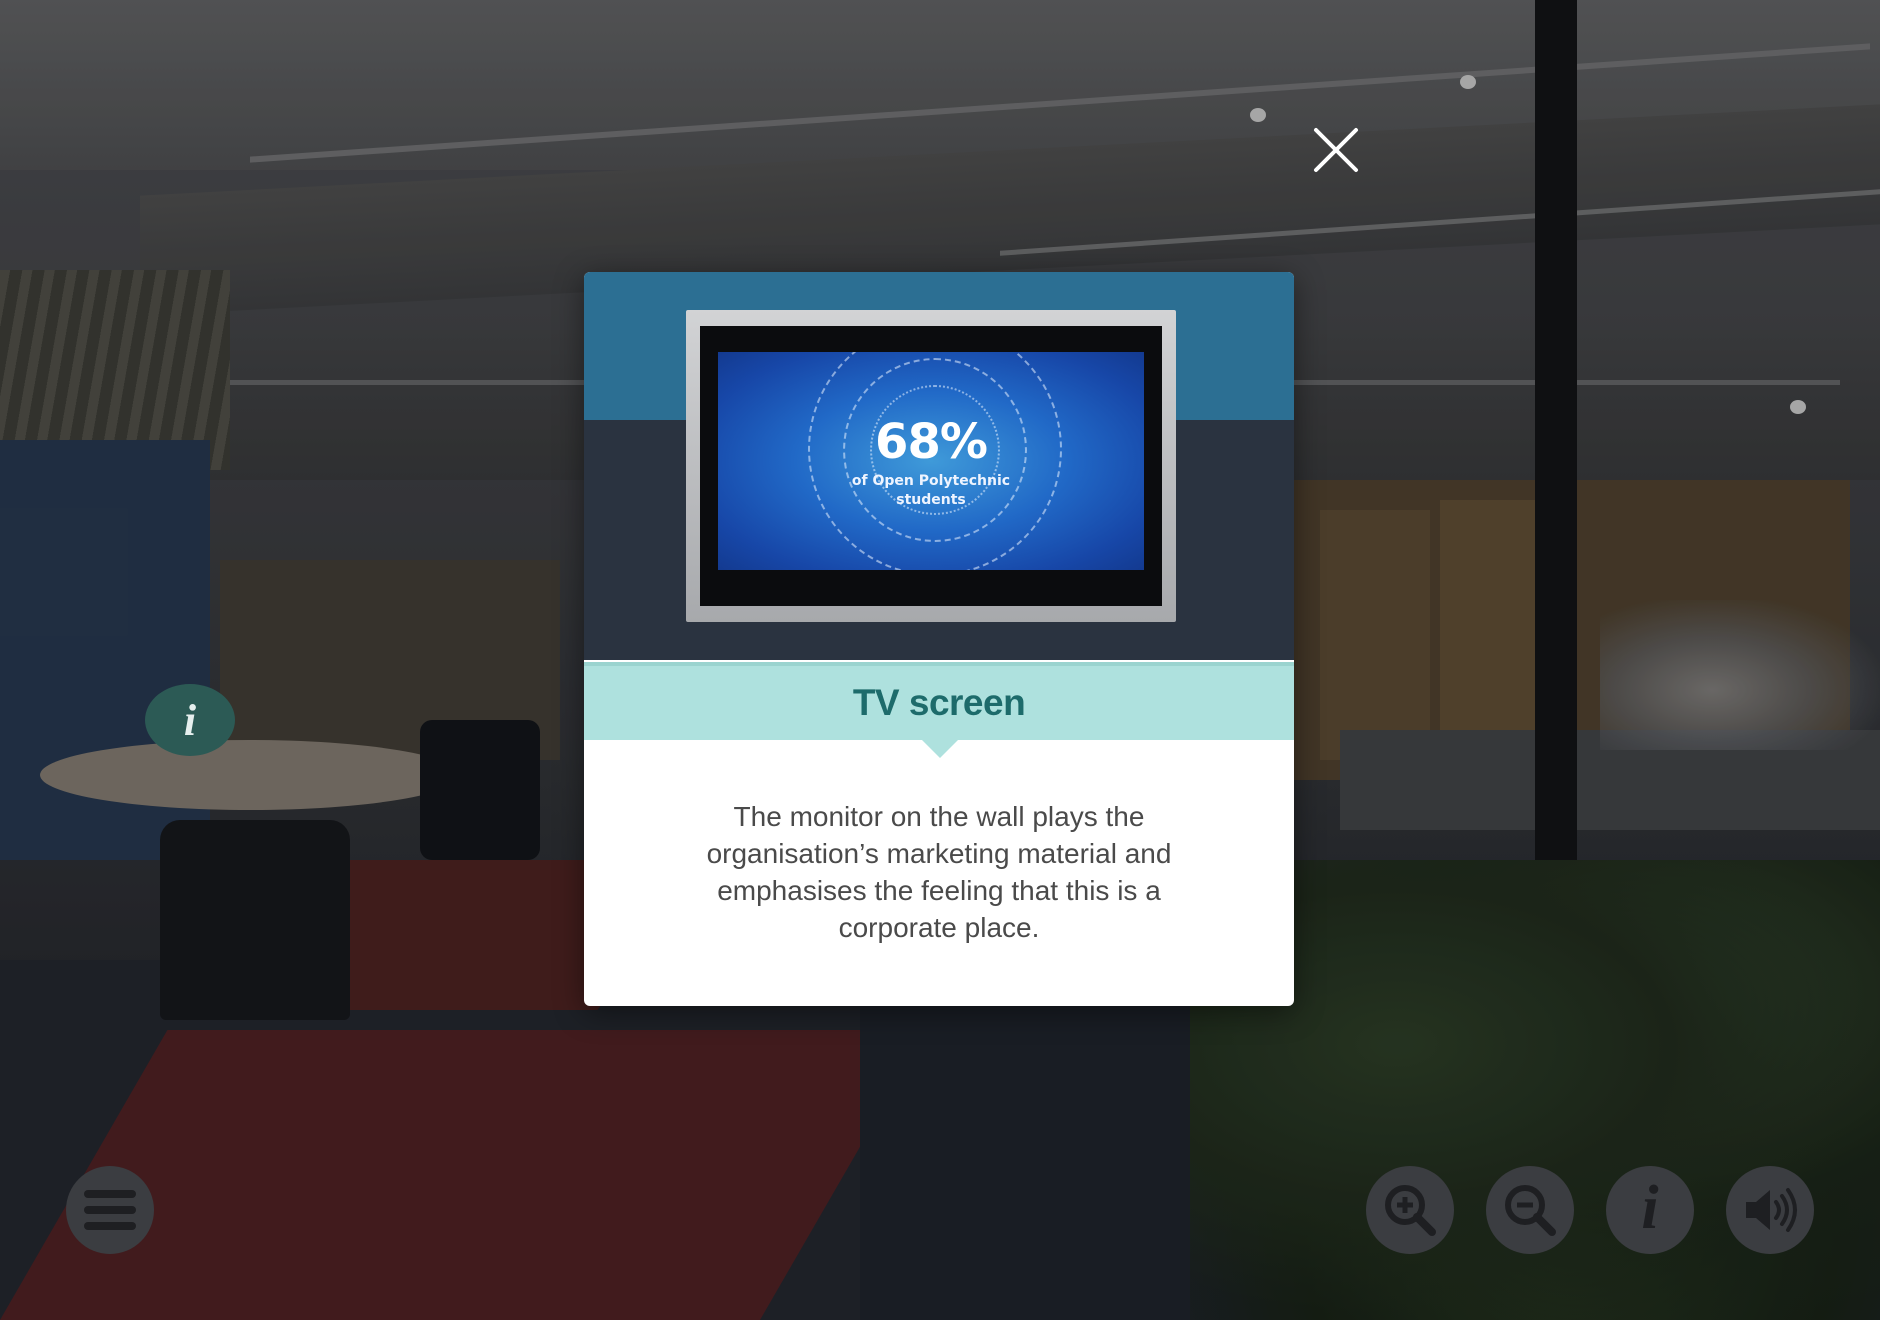  I want to click on info-button: i, so click(1650, 1210).